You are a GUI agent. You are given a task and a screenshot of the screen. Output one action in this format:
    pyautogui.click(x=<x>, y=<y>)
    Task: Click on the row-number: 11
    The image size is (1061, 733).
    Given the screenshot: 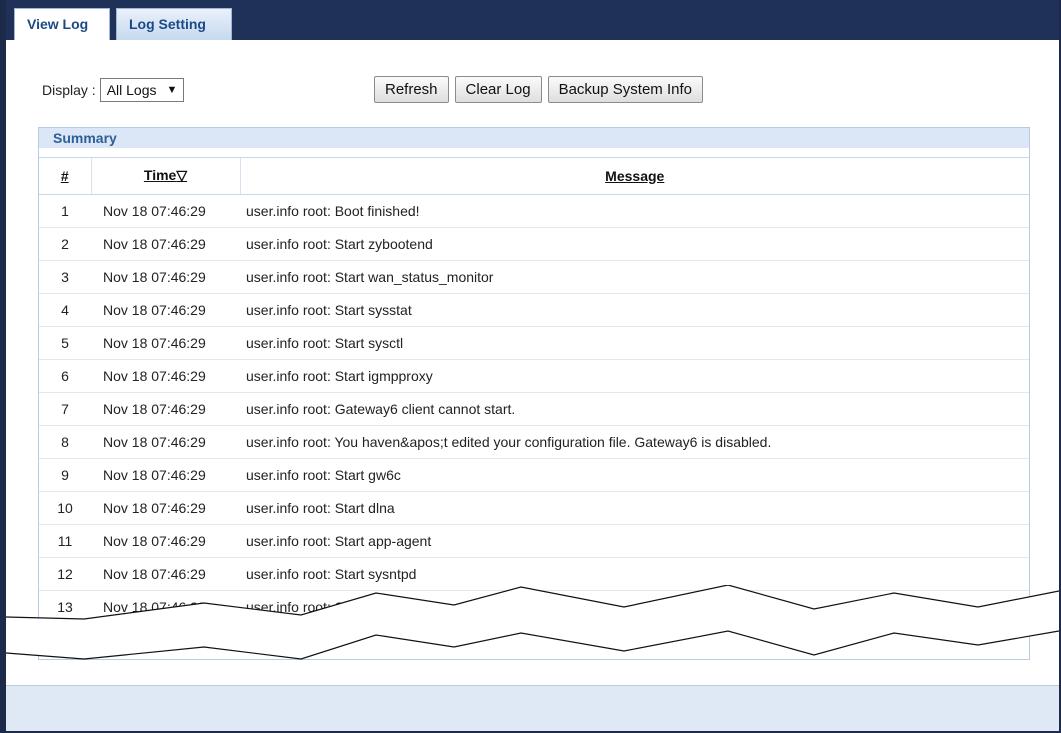 What is the action you would take?
    pyautogui.click(x=65, y=541)
    